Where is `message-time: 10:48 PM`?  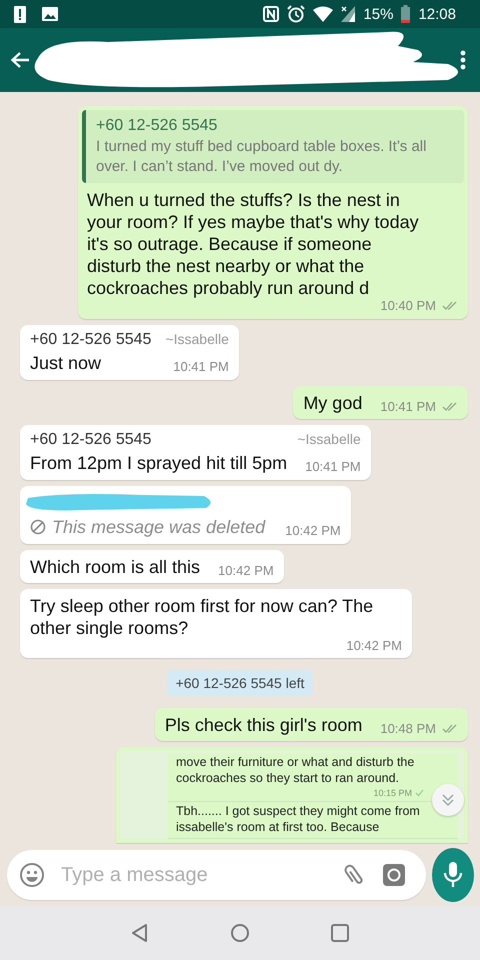 message-time: 10:48 PM is located at coordinates (408, 728).